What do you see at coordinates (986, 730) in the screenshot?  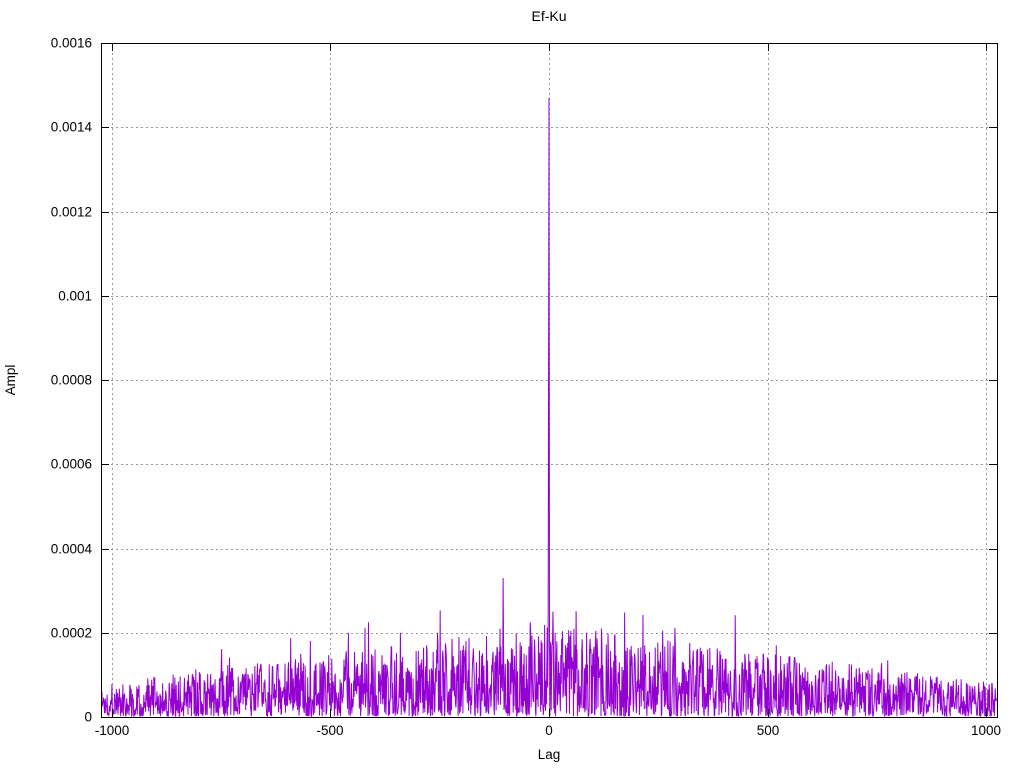 I see `x-tick-label: 1000` at bounding box center [986, 730].